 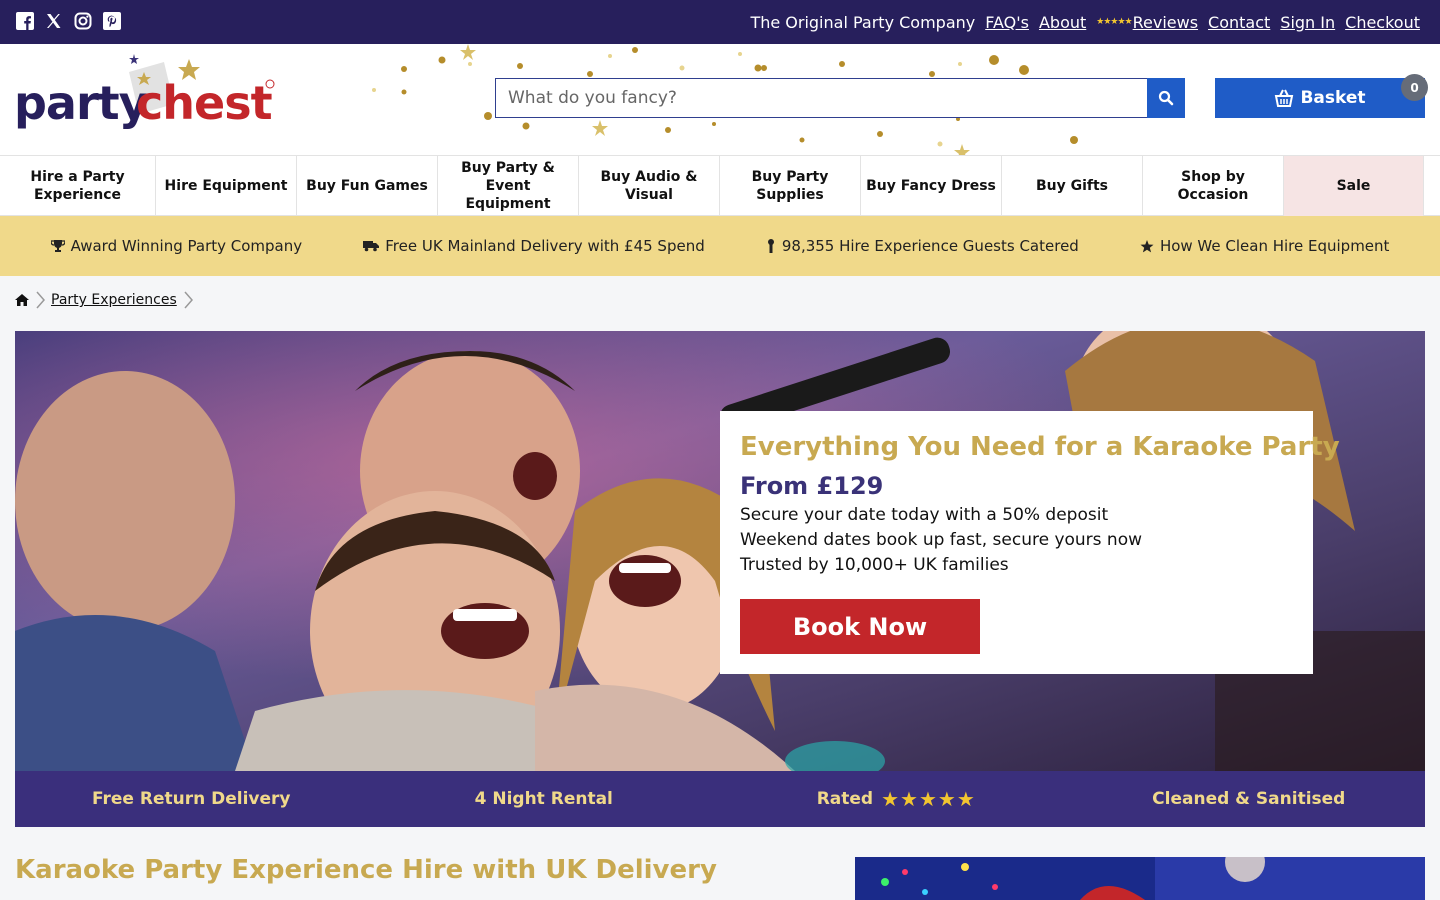 I want to click on logo-text-party: party, so click(x=81, y=103).